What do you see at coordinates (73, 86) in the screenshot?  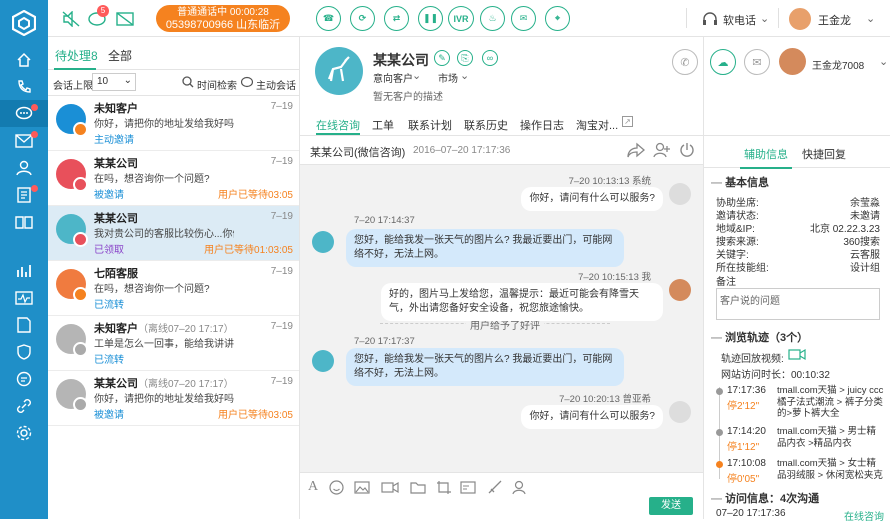 I see `limit-label: 会话上限` at bounding box center [73, 86].